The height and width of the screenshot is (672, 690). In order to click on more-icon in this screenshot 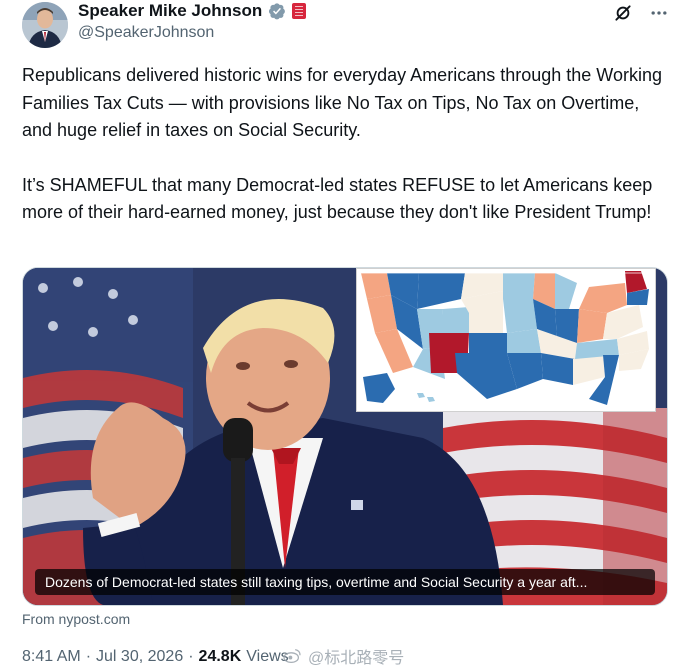, I will do `click(659, 13)`.